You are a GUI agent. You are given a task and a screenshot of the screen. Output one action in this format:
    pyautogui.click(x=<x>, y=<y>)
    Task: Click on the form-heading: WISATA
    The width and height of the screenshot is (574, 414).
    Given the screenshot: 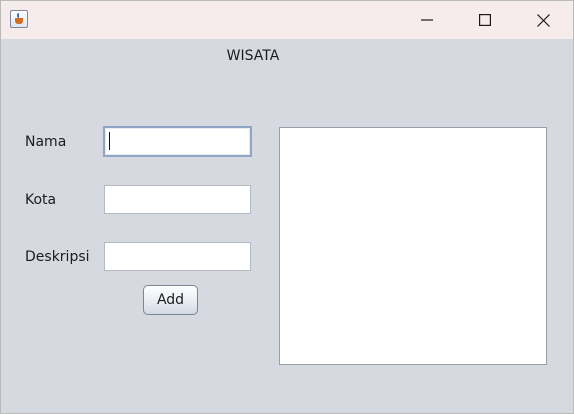 What is the action you would take?
    pyautogui.click(x=253, y=56)
    